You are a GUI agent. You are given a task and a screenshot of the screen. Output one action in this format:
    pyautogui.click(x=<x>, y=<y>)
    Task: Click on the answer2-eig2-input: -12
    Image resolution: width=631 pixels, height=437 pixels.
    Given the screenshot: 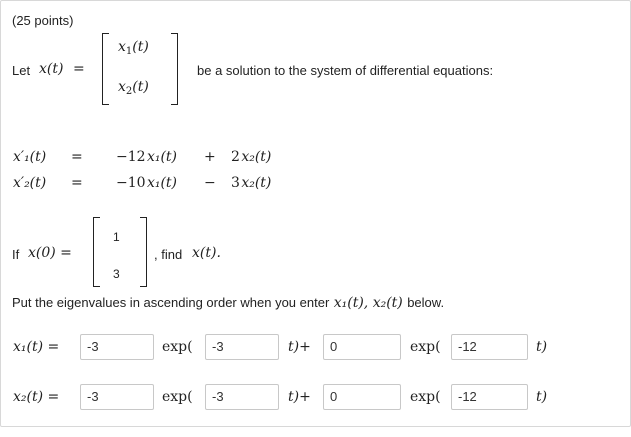 What is the action you would take?
    pyautogui.click(x=489, y=397)
    